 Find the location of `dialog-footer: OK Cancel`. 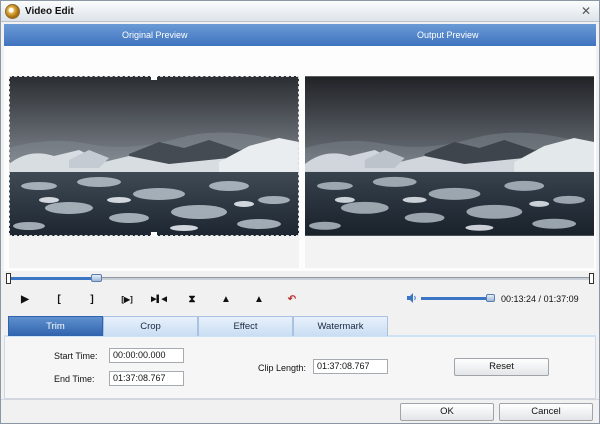

dialog-footer: OK Cancel is located at coordinates (300, 411).